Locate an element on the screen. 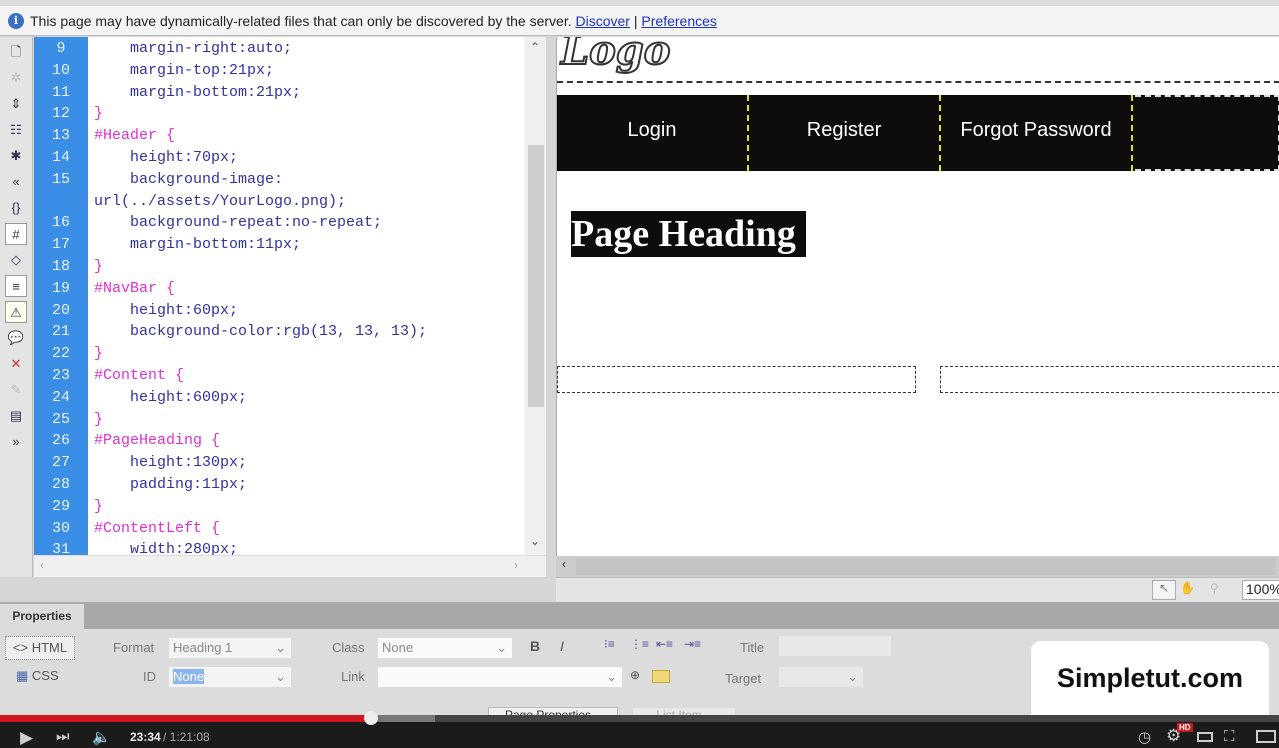 The width and height of the screenshot is (1279, 748). pointer-tool-icon: ↖ is located at coordinates (1164, 590).